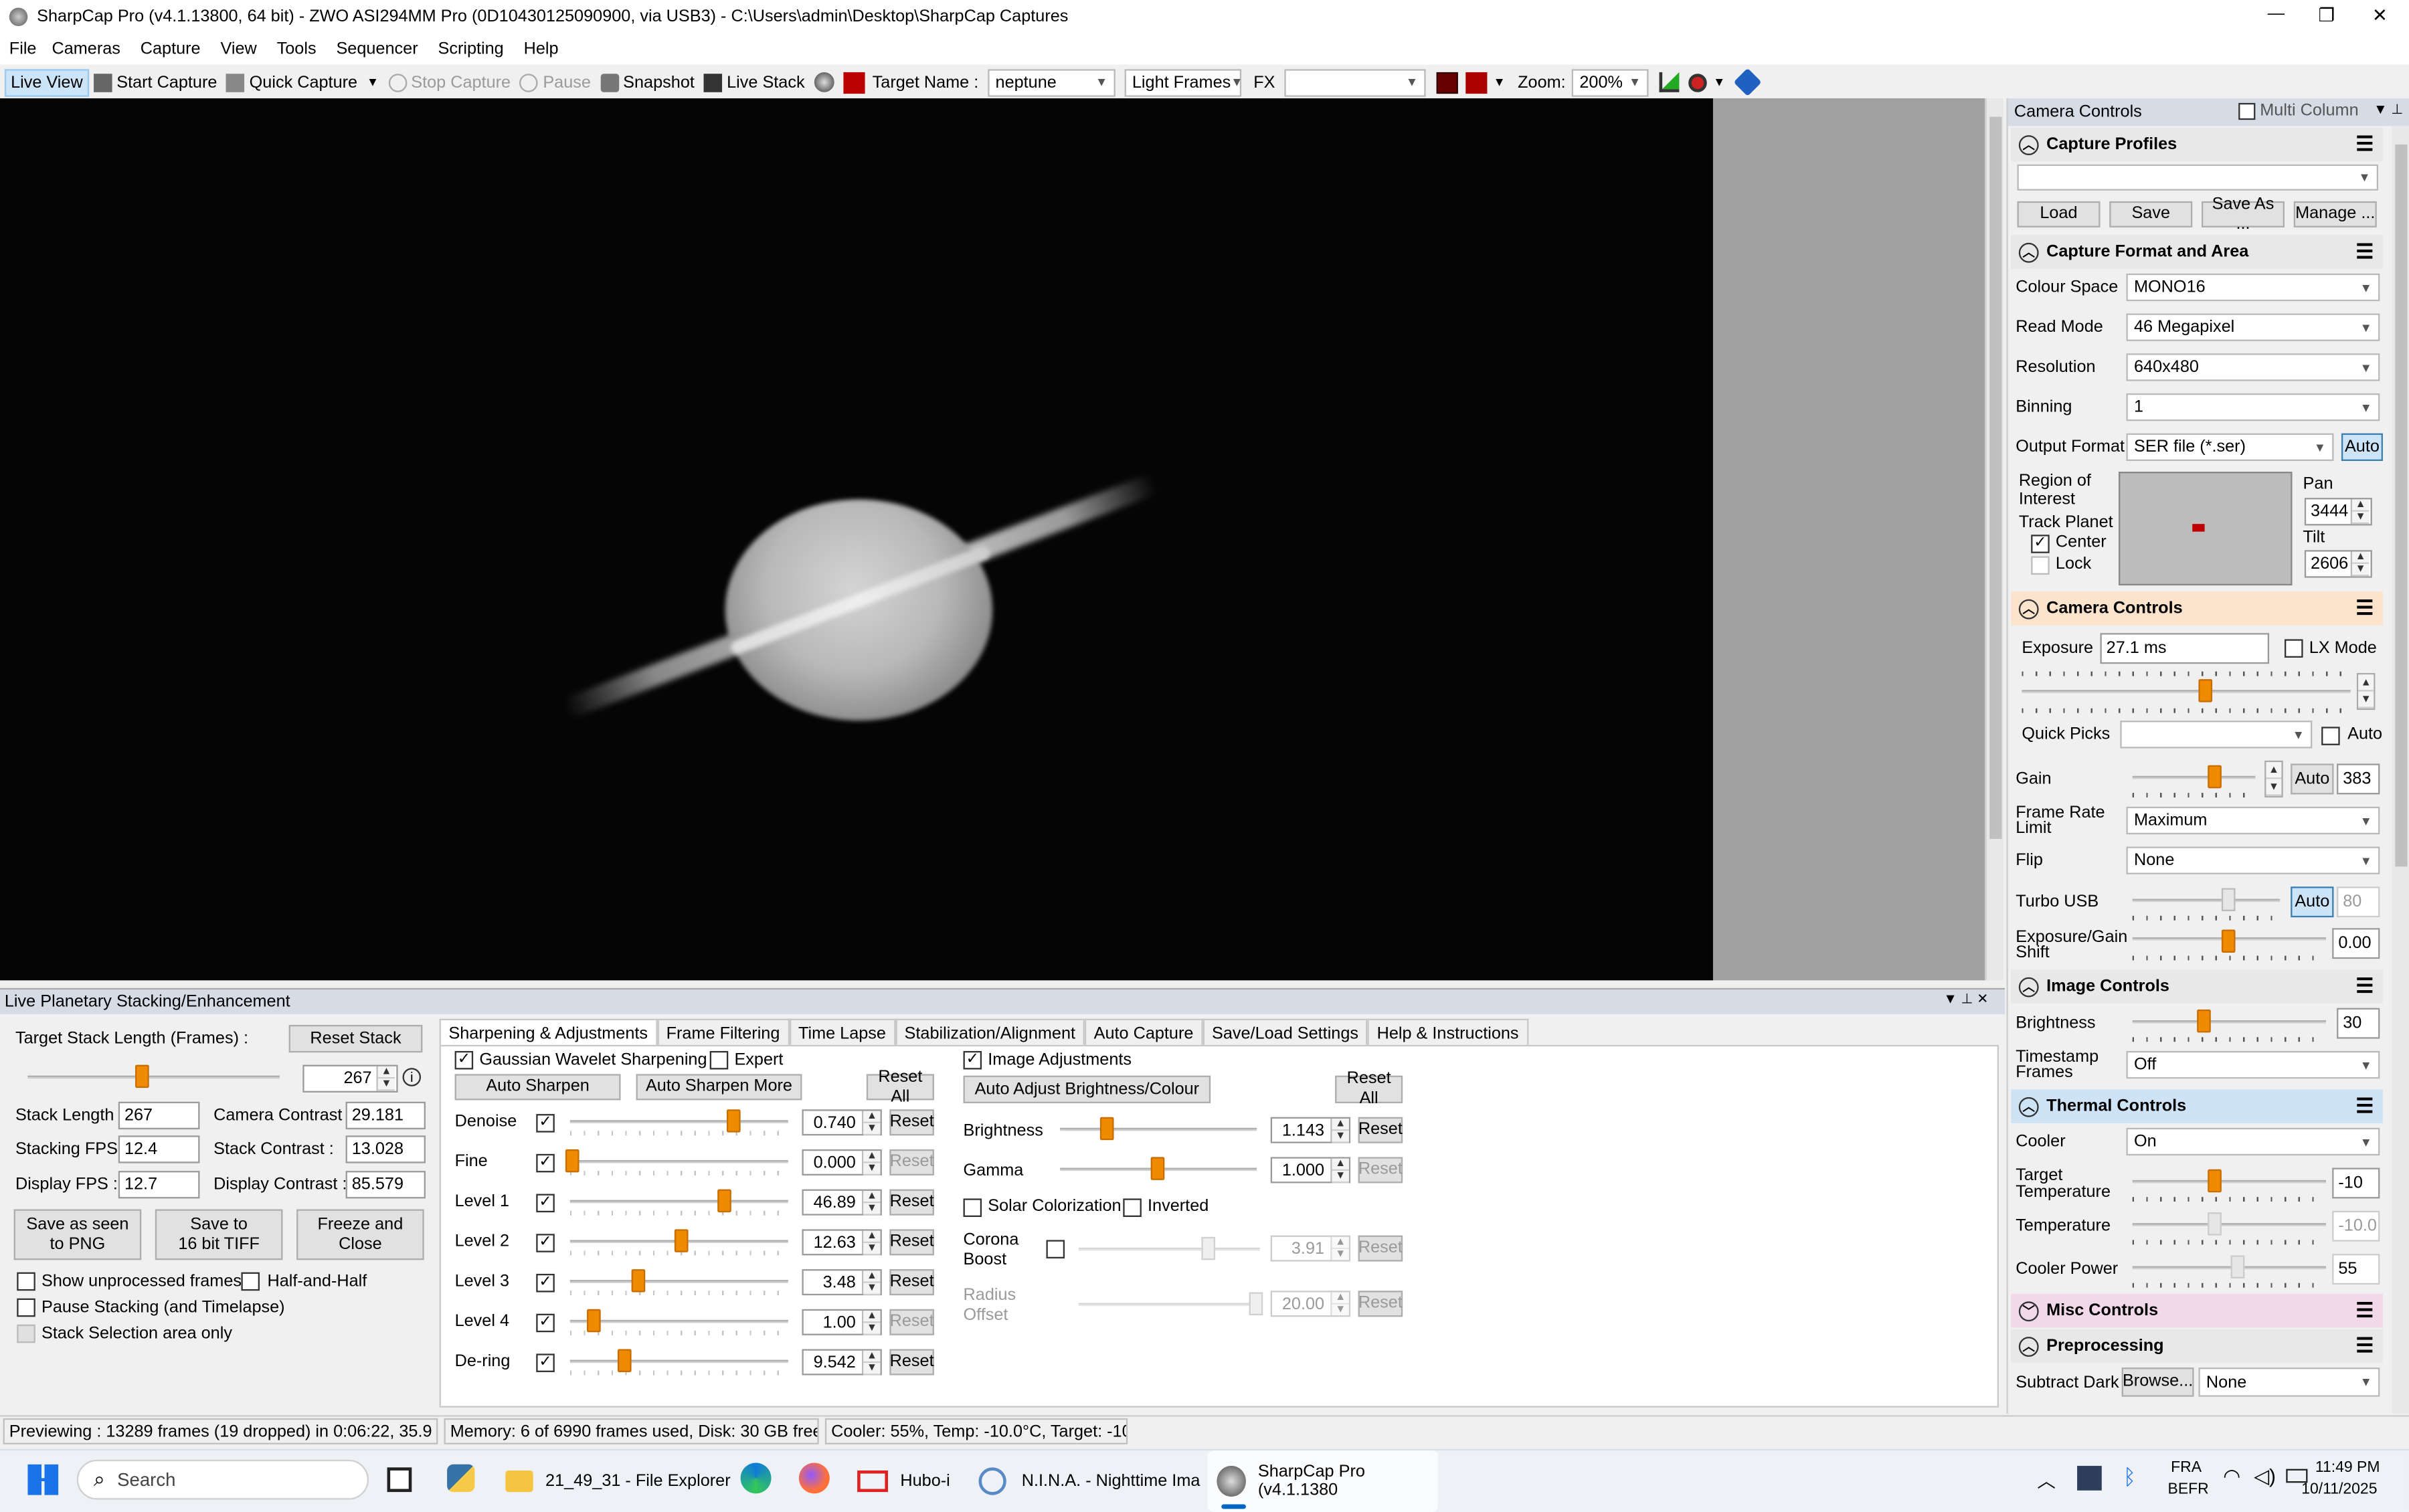  I want to click on roi-marker, so click(2198, 528).